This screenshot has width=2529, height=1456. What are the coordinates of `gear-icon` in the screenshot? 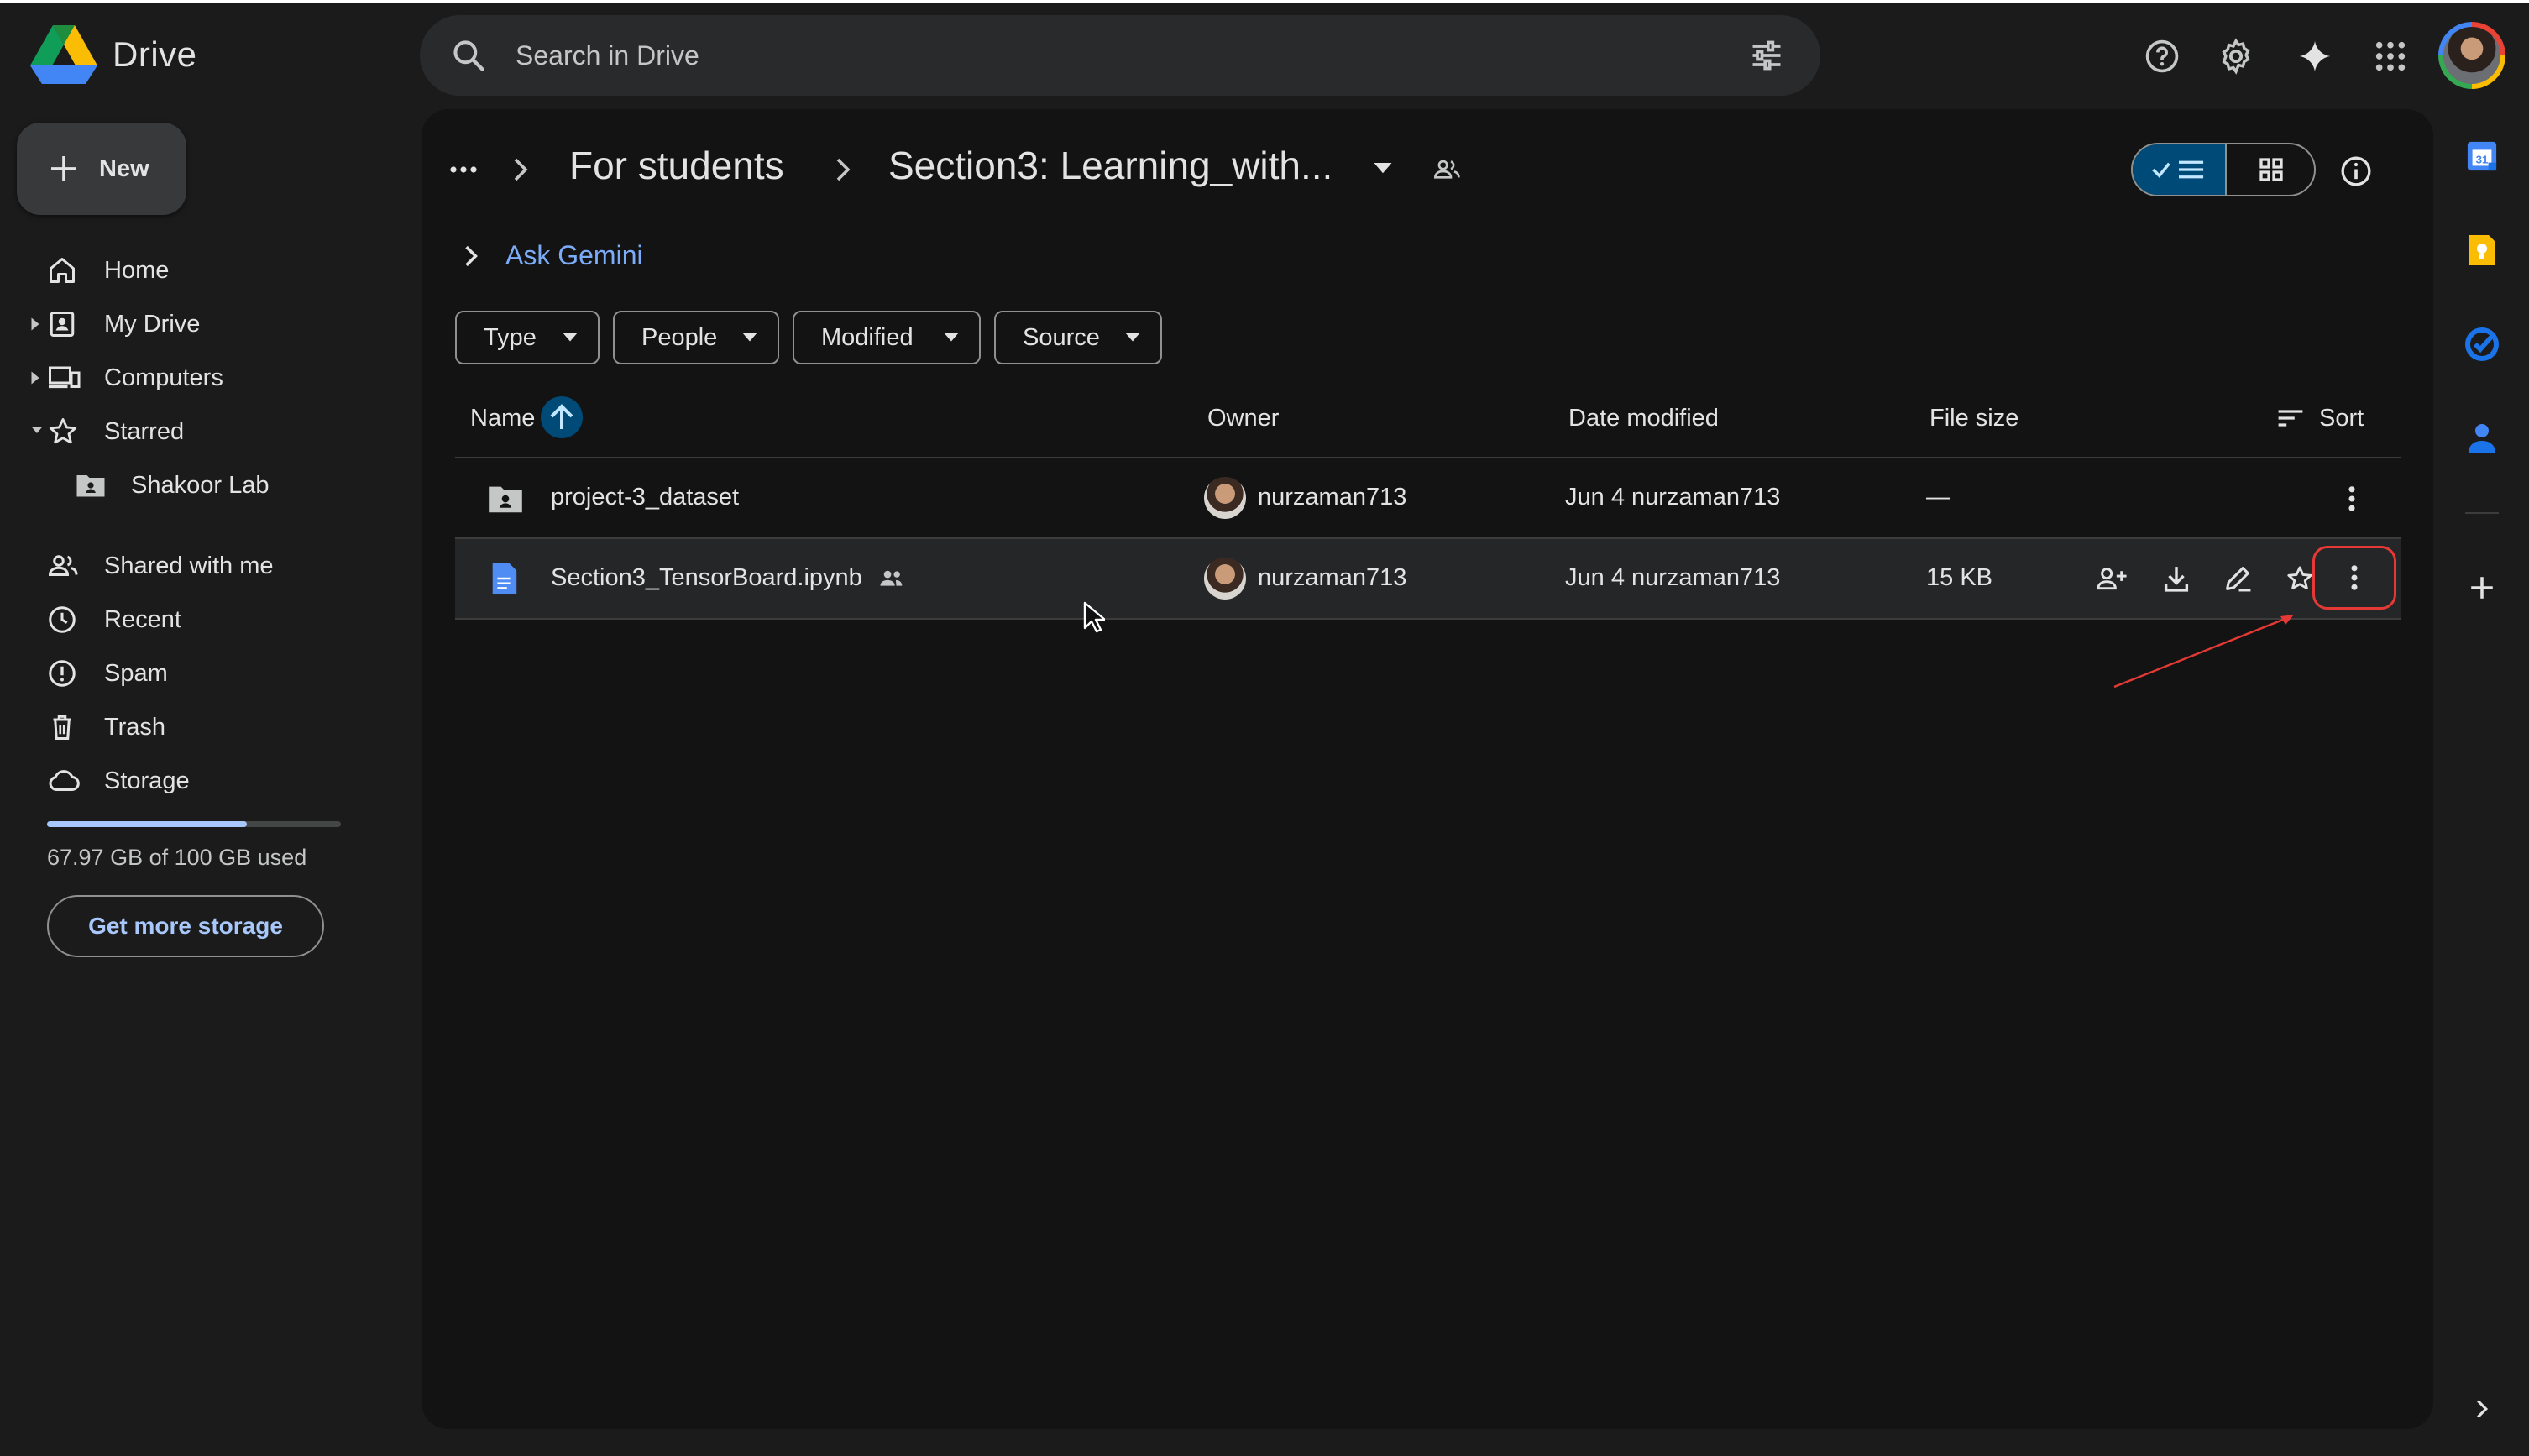 It's located at (2236, 56).